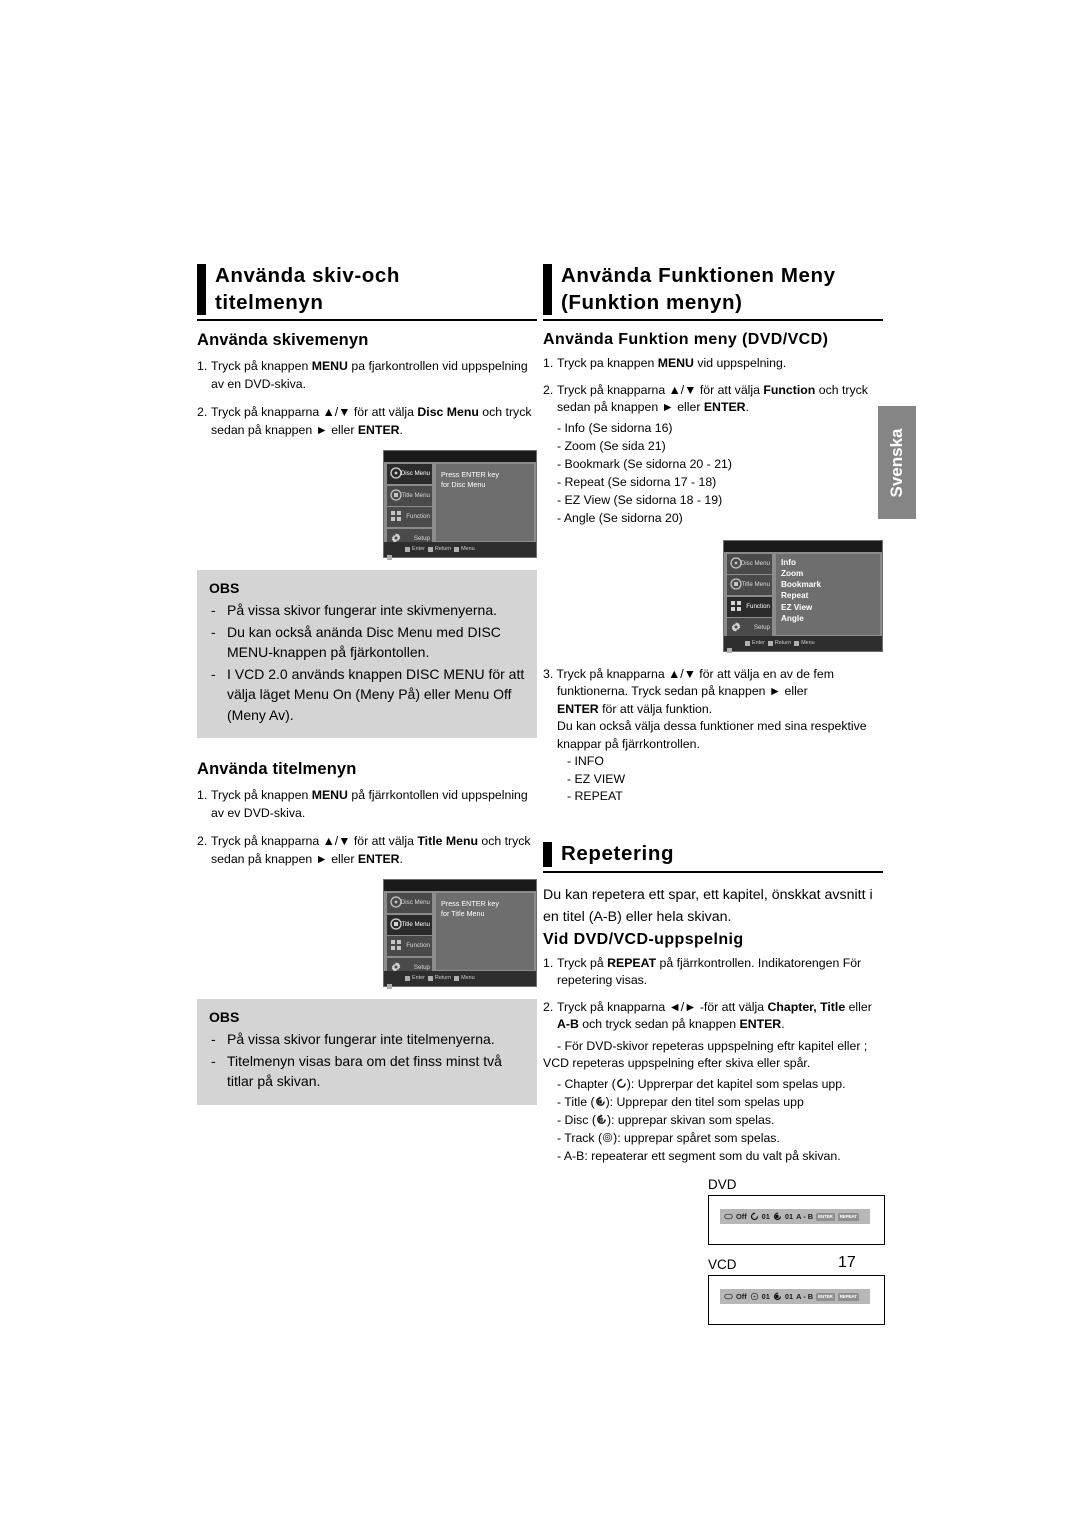 The height and width of the screenshot is (1528, 1080). Describe the element at coordinates (463, 913) in the screenshot. I see `tv-panel-line-2: for Title Menu` at that location.